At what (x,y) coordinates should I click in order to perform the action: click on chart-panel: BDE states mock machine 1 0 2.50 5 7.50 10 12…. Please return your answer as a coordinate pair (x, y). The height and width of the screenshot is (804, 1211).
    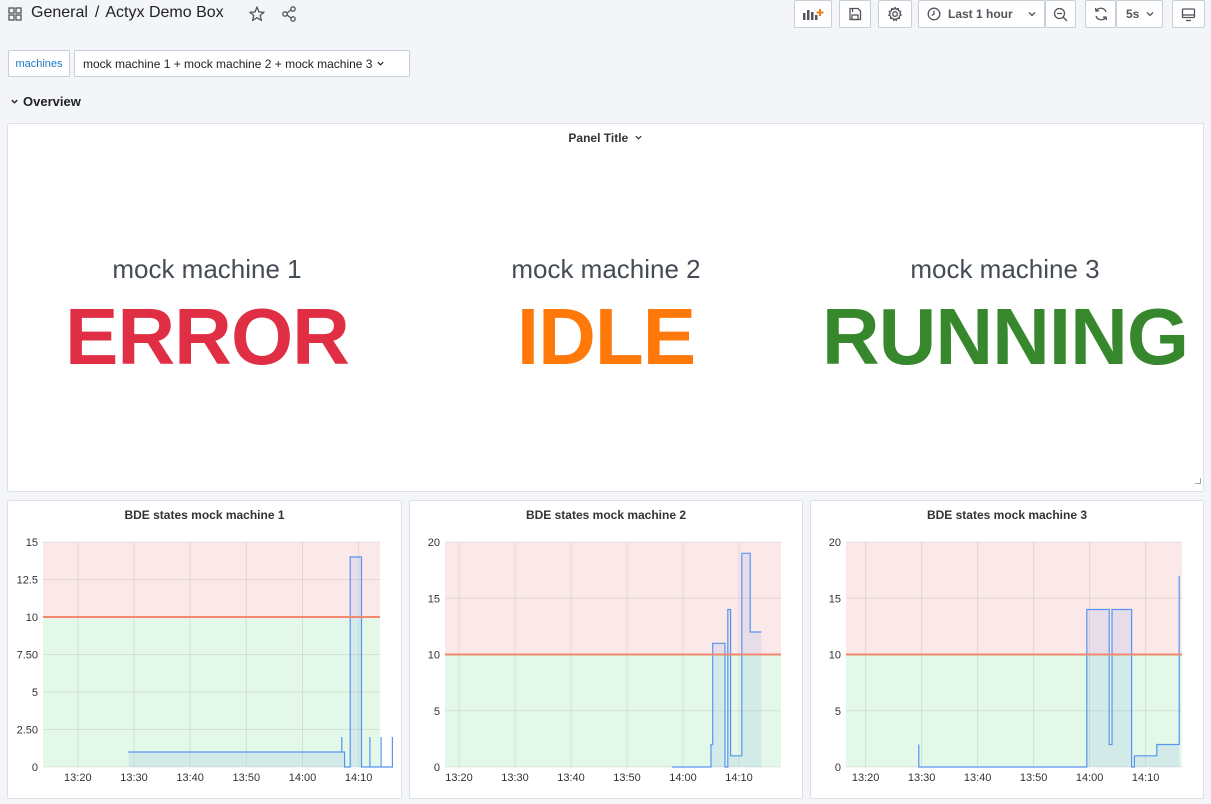
    Looking at the image, I should click on (204, 649).